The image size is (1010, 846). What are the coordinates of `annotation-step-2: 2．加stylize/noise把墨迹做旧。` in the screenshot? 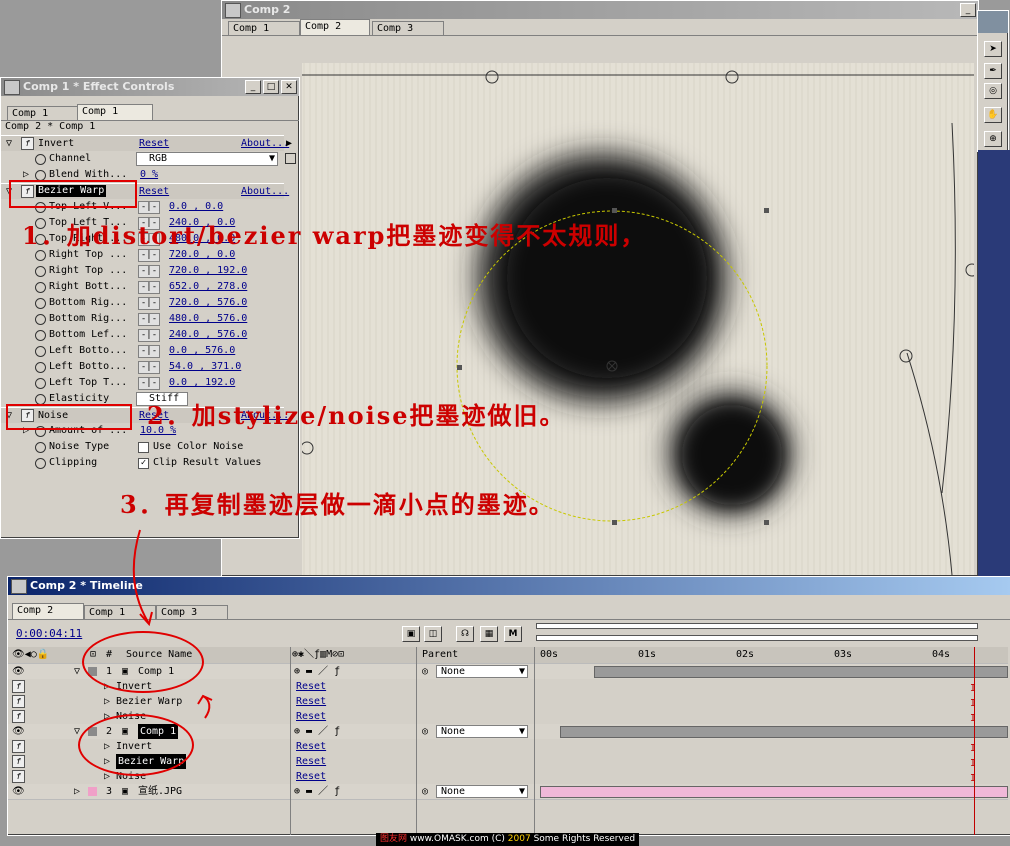 It's located at (356, 415).